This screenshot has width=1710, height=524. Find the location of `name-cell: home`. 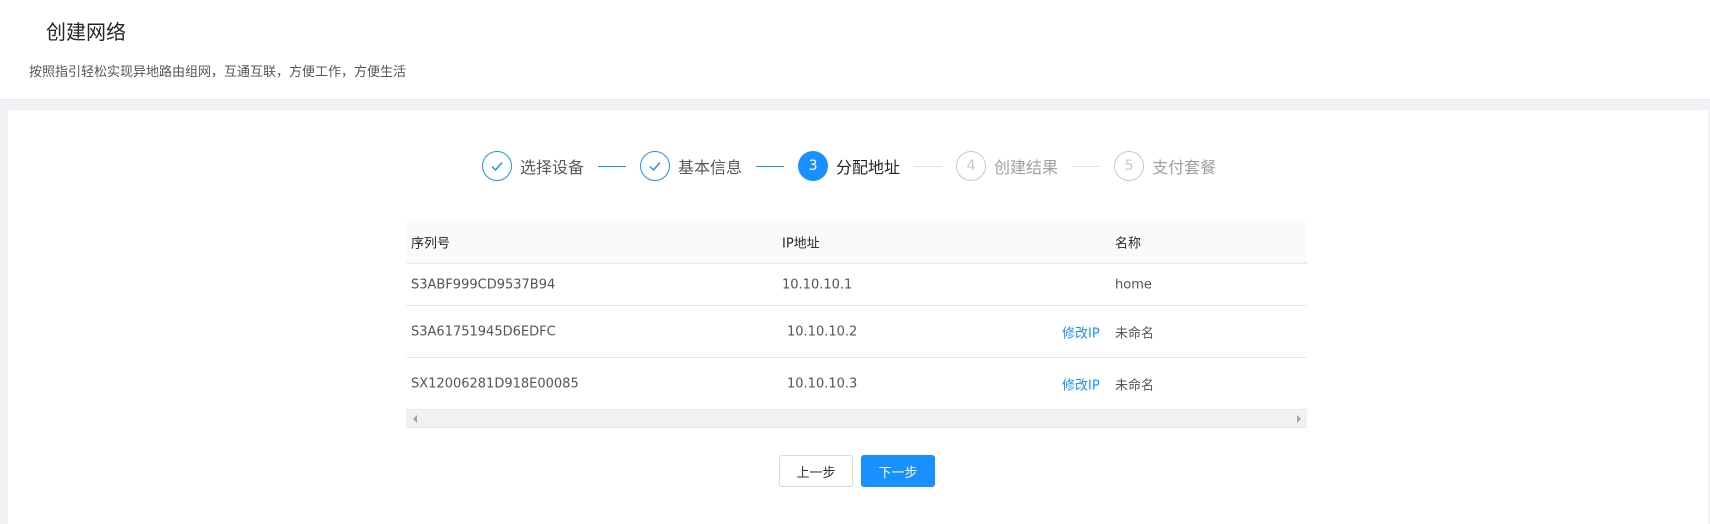

name-cell: home is located at coordinates (1133, 284).